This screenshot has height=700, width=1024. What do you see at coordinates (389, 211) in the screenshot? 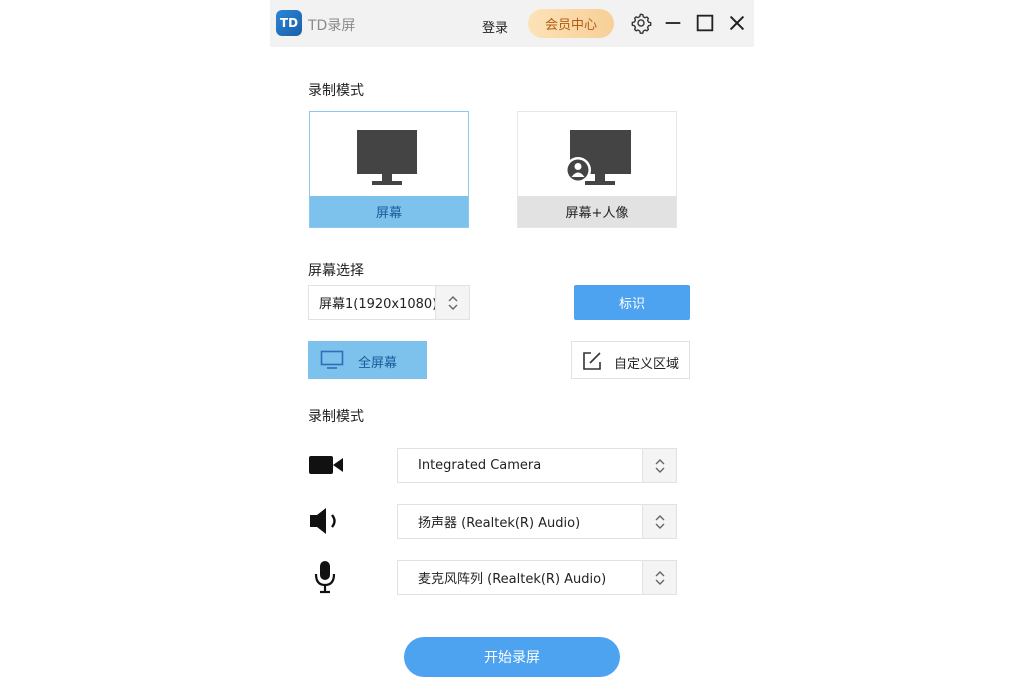
I see `mode-card-screen-label: 屏幕` at bounding box center [389, 211].